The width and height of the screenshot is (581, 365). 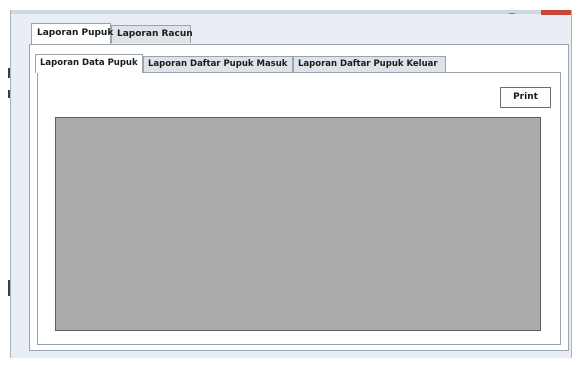 What do you see at coordinates (556, 12) in the screenshot?
I see `close-button` at bounding box center [556, 12].